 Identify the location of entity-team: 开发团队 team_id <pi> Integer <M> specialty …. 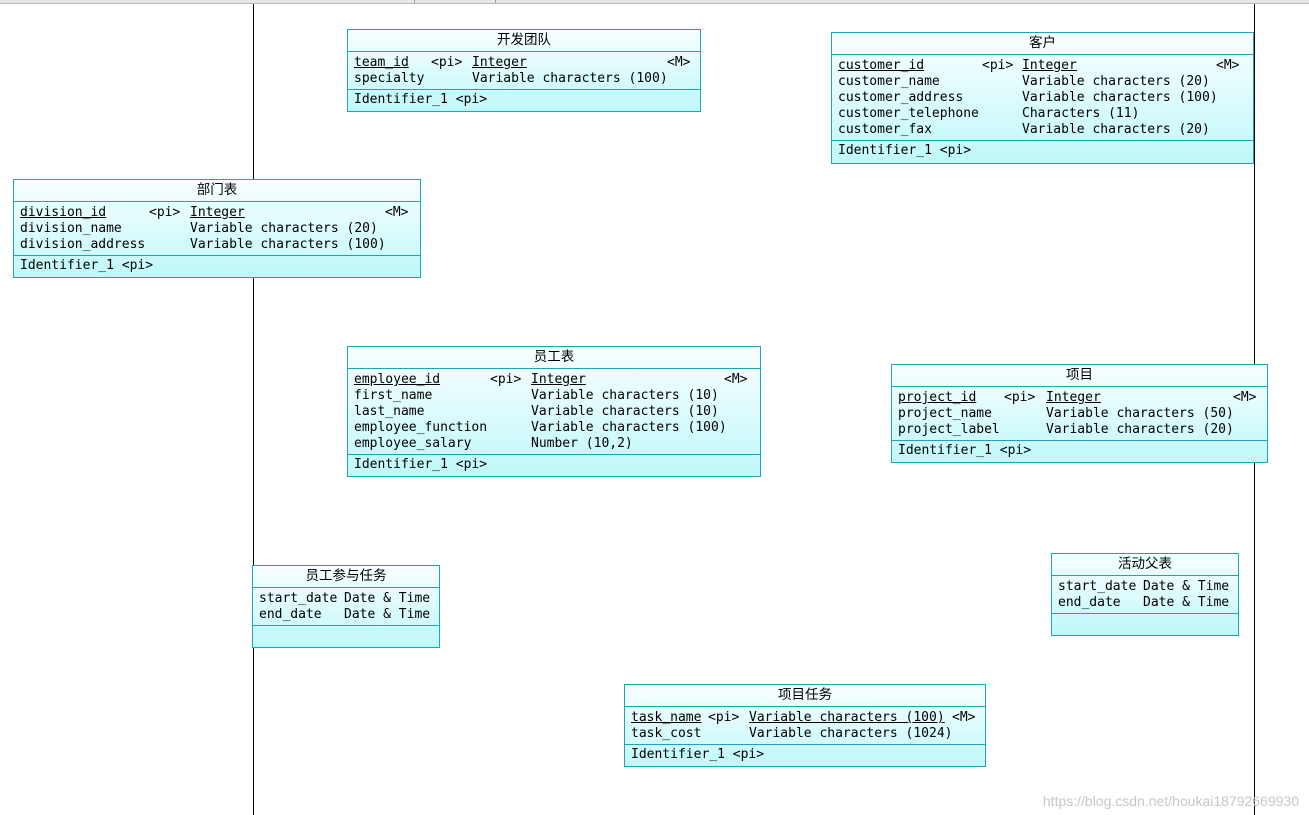
(524, 70).